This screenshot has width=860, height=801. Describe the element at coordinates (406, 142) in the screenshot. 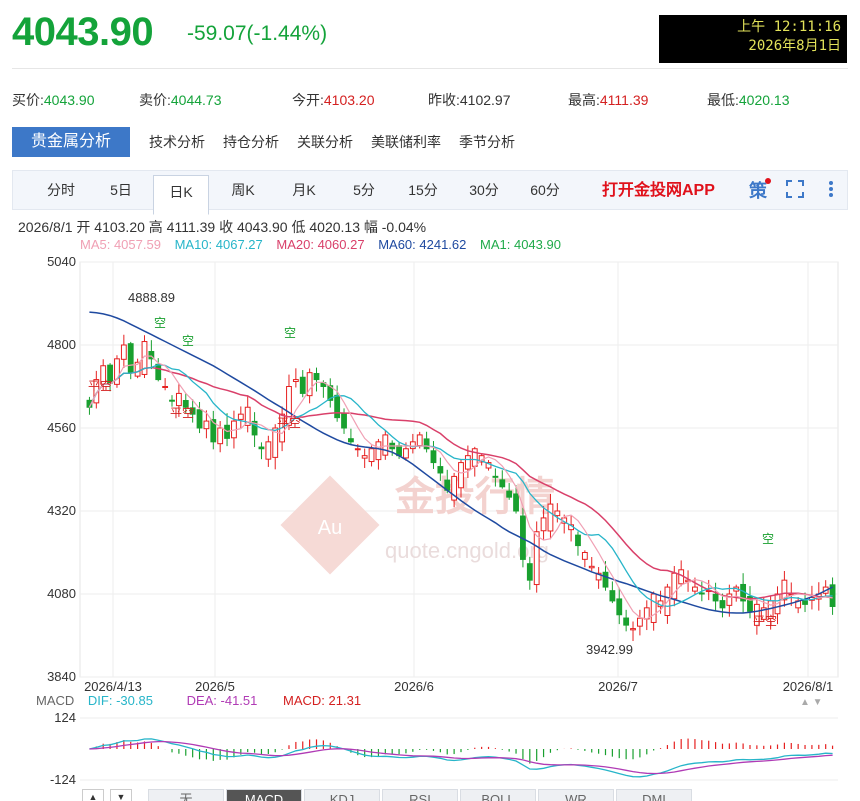

I see `tab-fed-rate: 美联储利率` at that location.